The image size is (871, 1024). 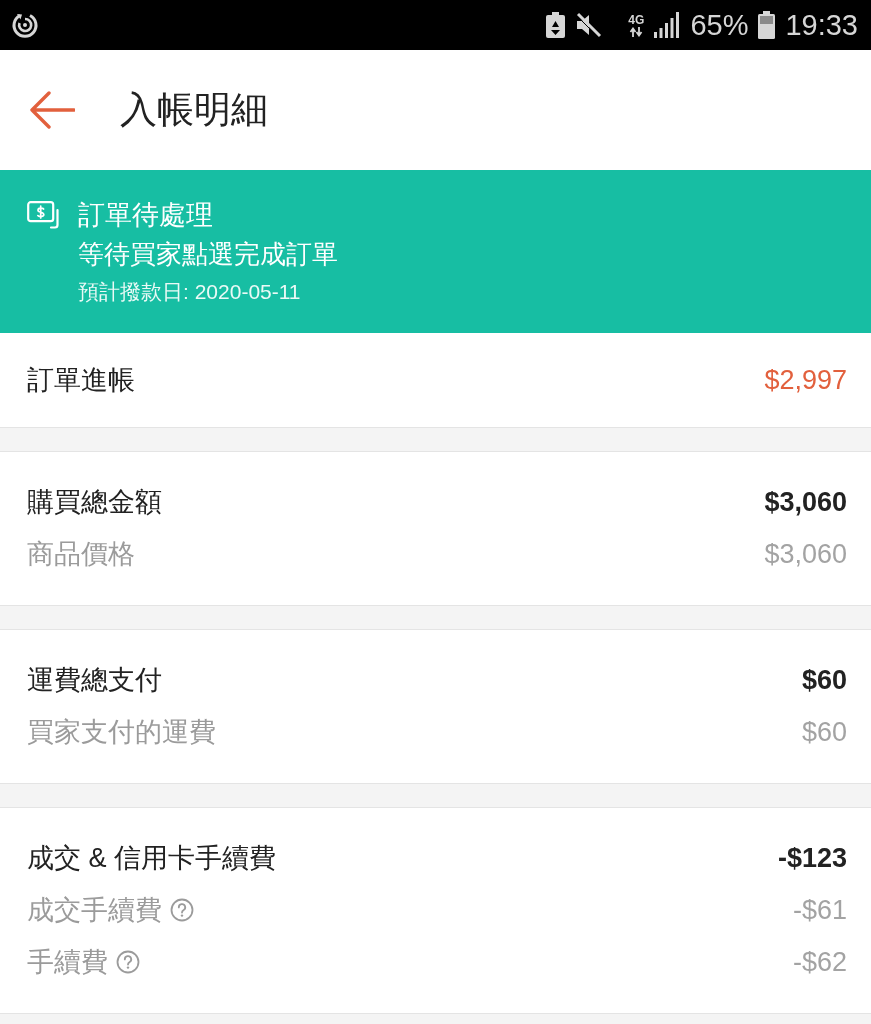 I want to click on item-amount: $3,060, so click(x=805, y=502).